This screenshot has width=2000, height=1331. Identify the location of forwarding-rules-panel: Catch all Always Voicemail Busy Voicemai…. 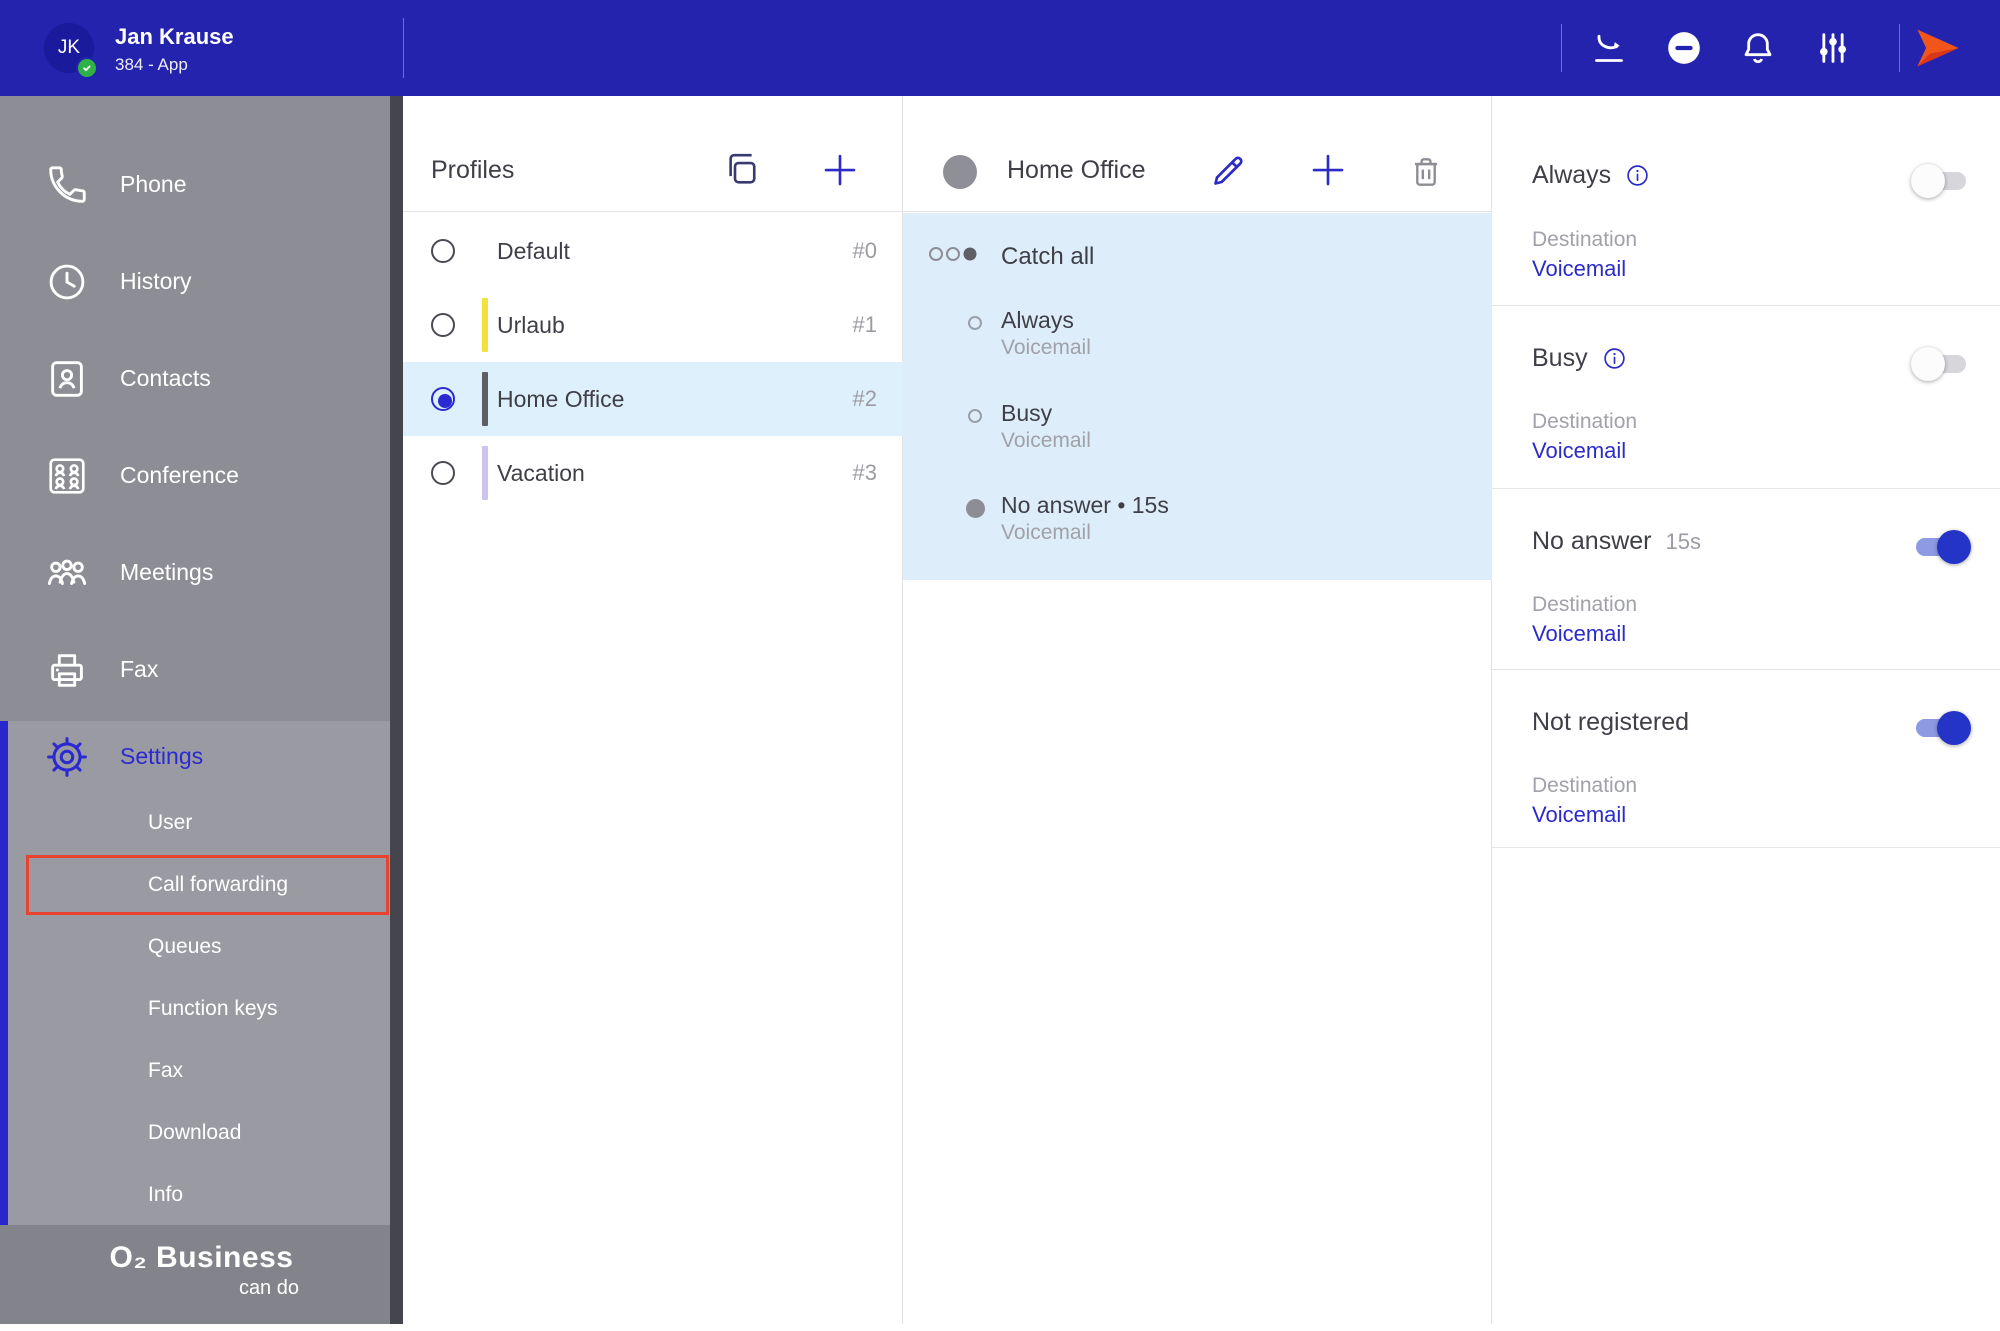
(1197, 396).